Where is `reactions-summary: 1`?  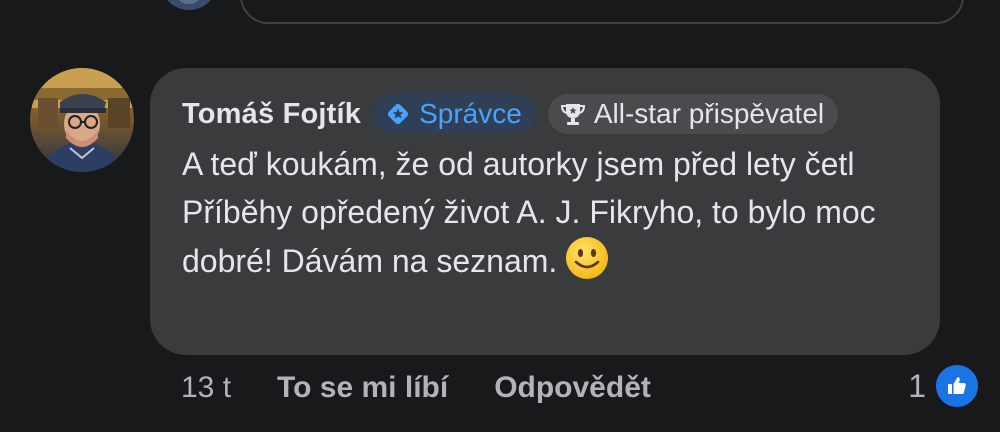 reactions-summary: 1 is located at coordinates (944, 386).